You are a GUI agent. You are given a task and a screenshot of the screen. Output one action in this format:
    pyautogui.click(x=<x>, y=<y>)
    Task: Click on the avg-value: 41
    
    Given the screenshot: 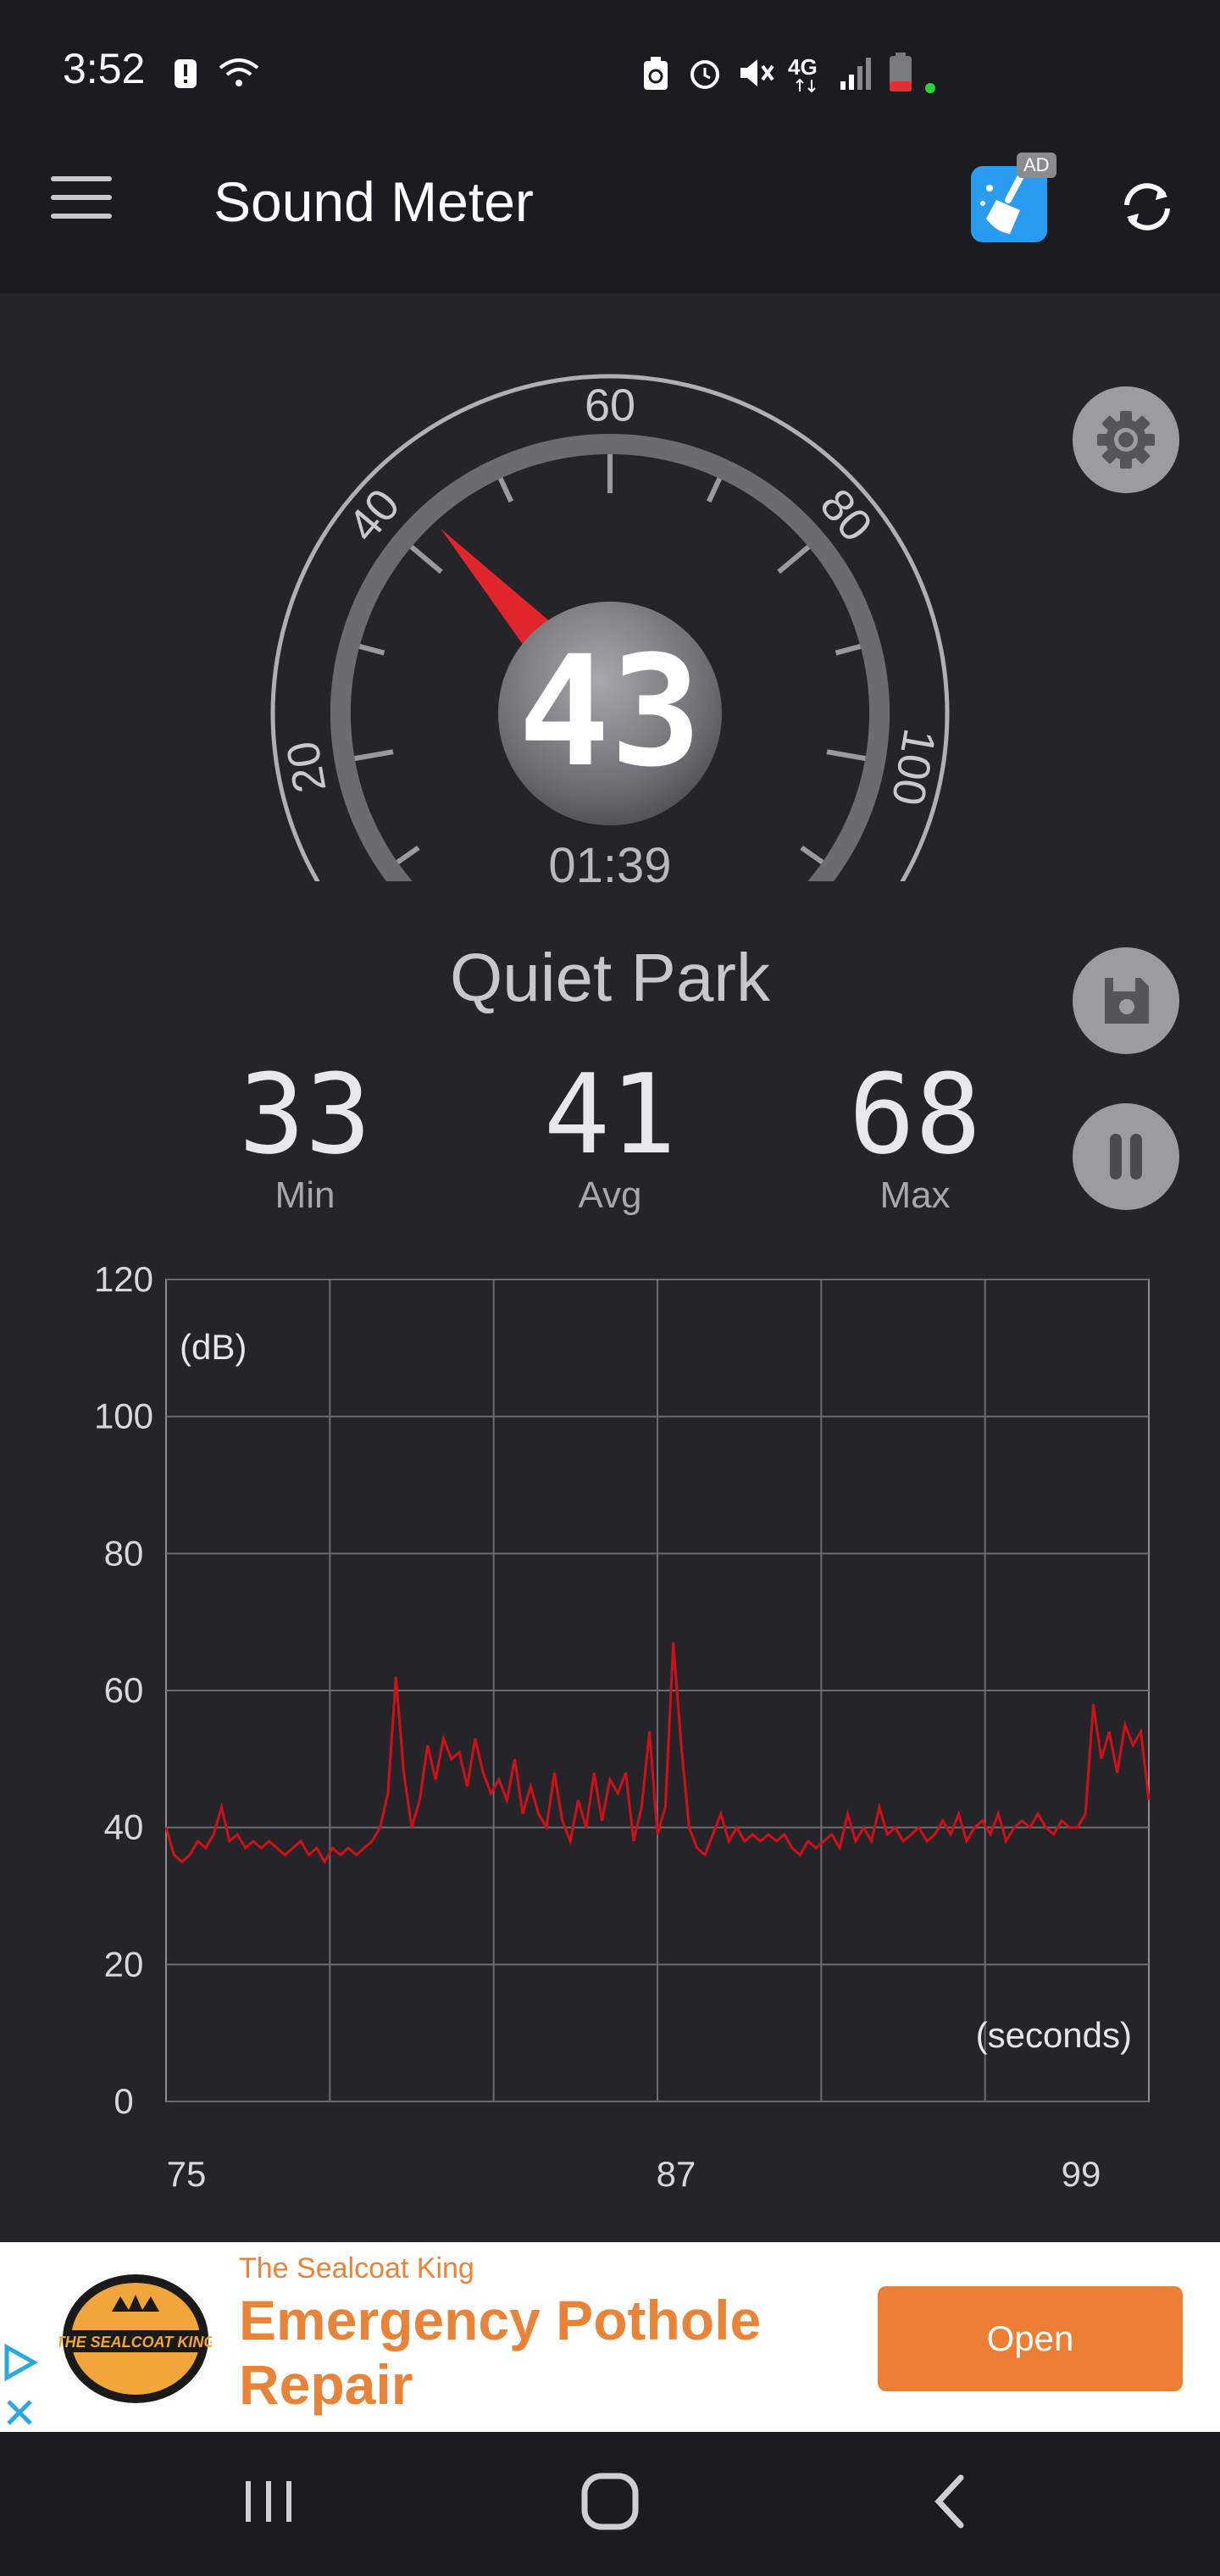 What is the action you would take?
    pyautogui.click(x=610, y=1114)
    